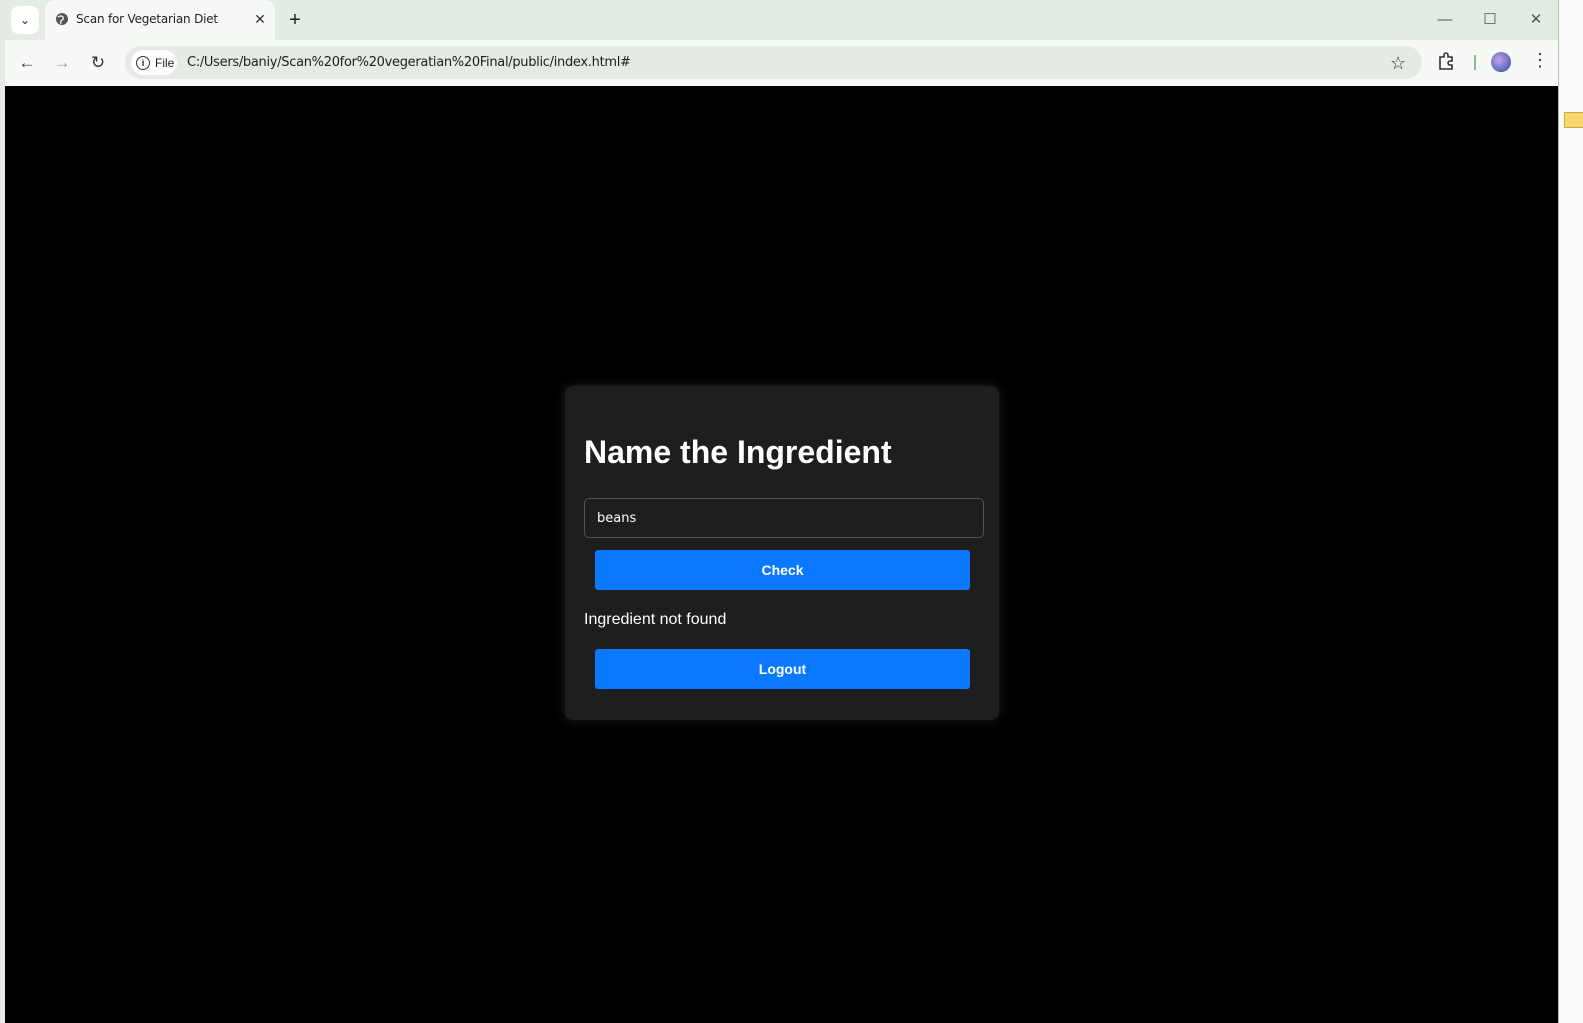  I want to click on background-highlight, so click(1573, 120).